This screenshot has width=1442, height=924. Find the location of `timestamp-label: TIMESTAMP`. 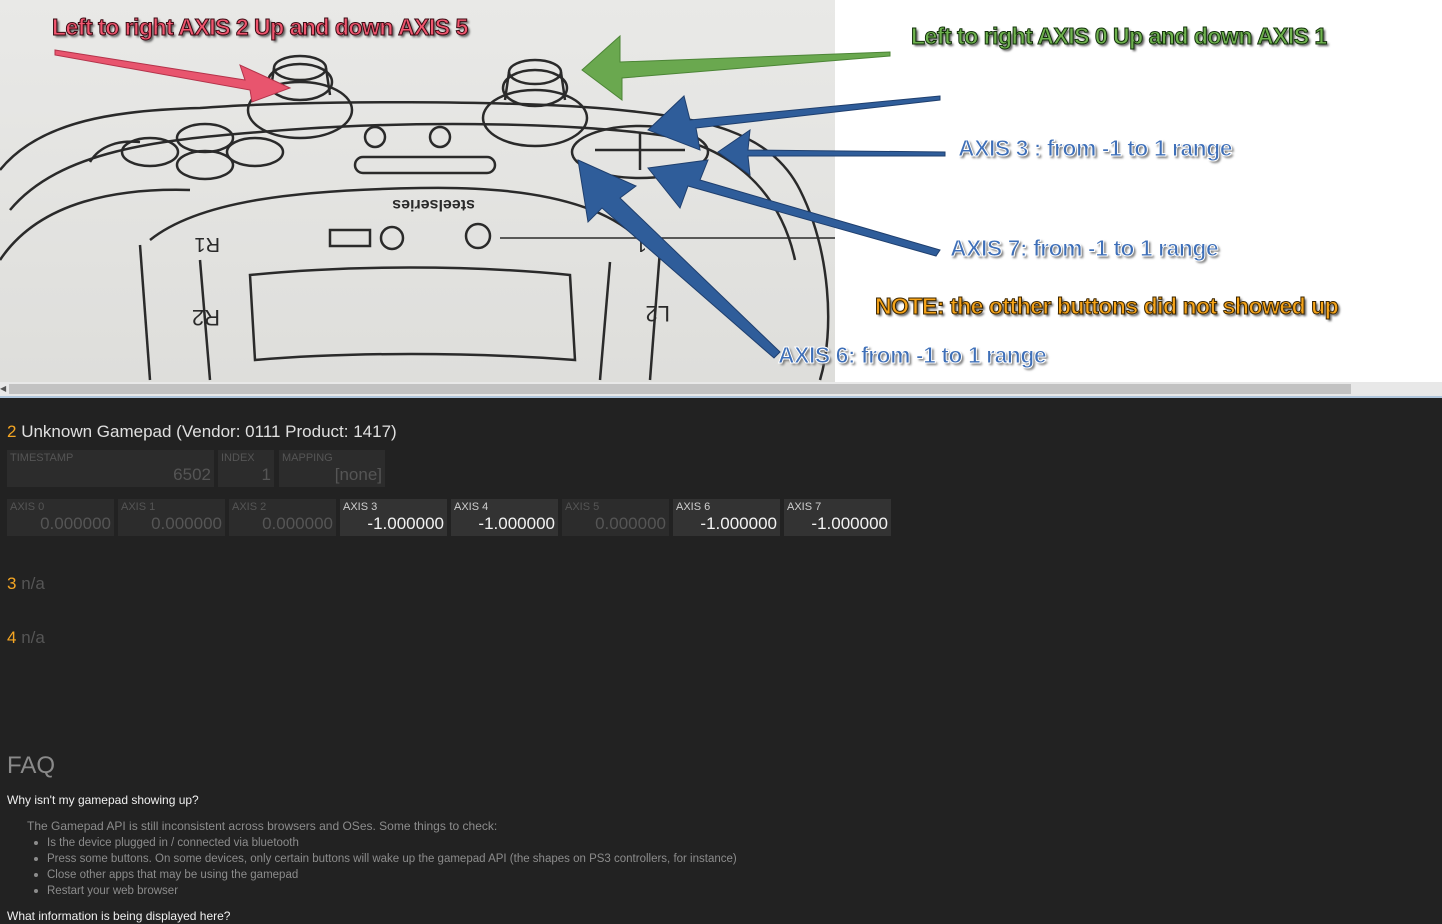

timestamp-label: TIMESTAMP is located at coordinates (42, 458).